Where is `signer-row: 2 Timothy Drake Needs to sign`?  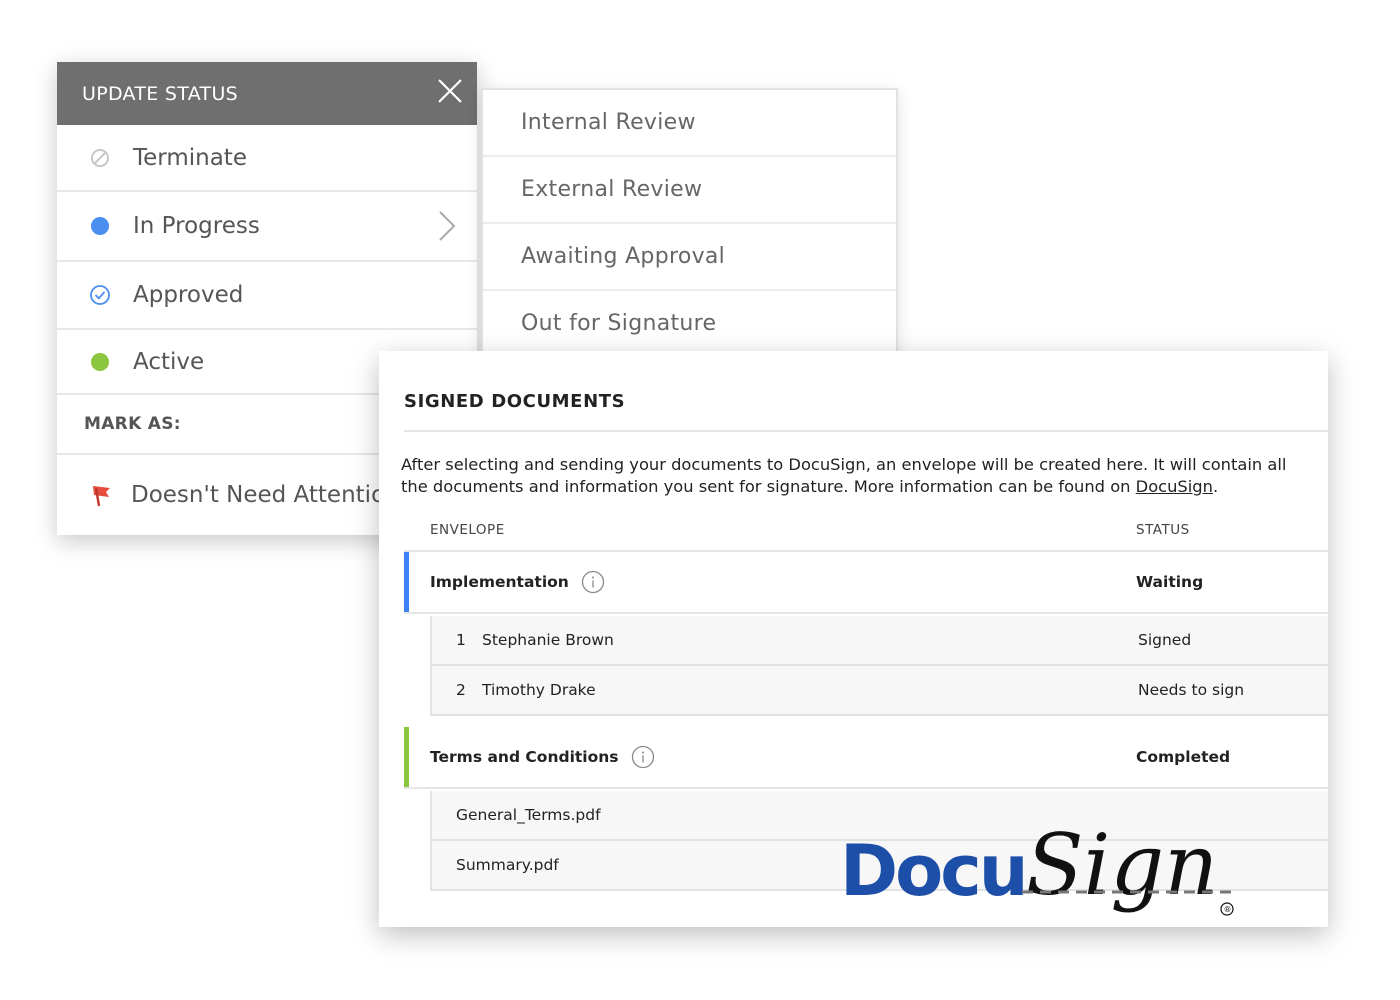
signer-row: 2 Timothy Drake Needs to sign is located at coordinates (879, 691).